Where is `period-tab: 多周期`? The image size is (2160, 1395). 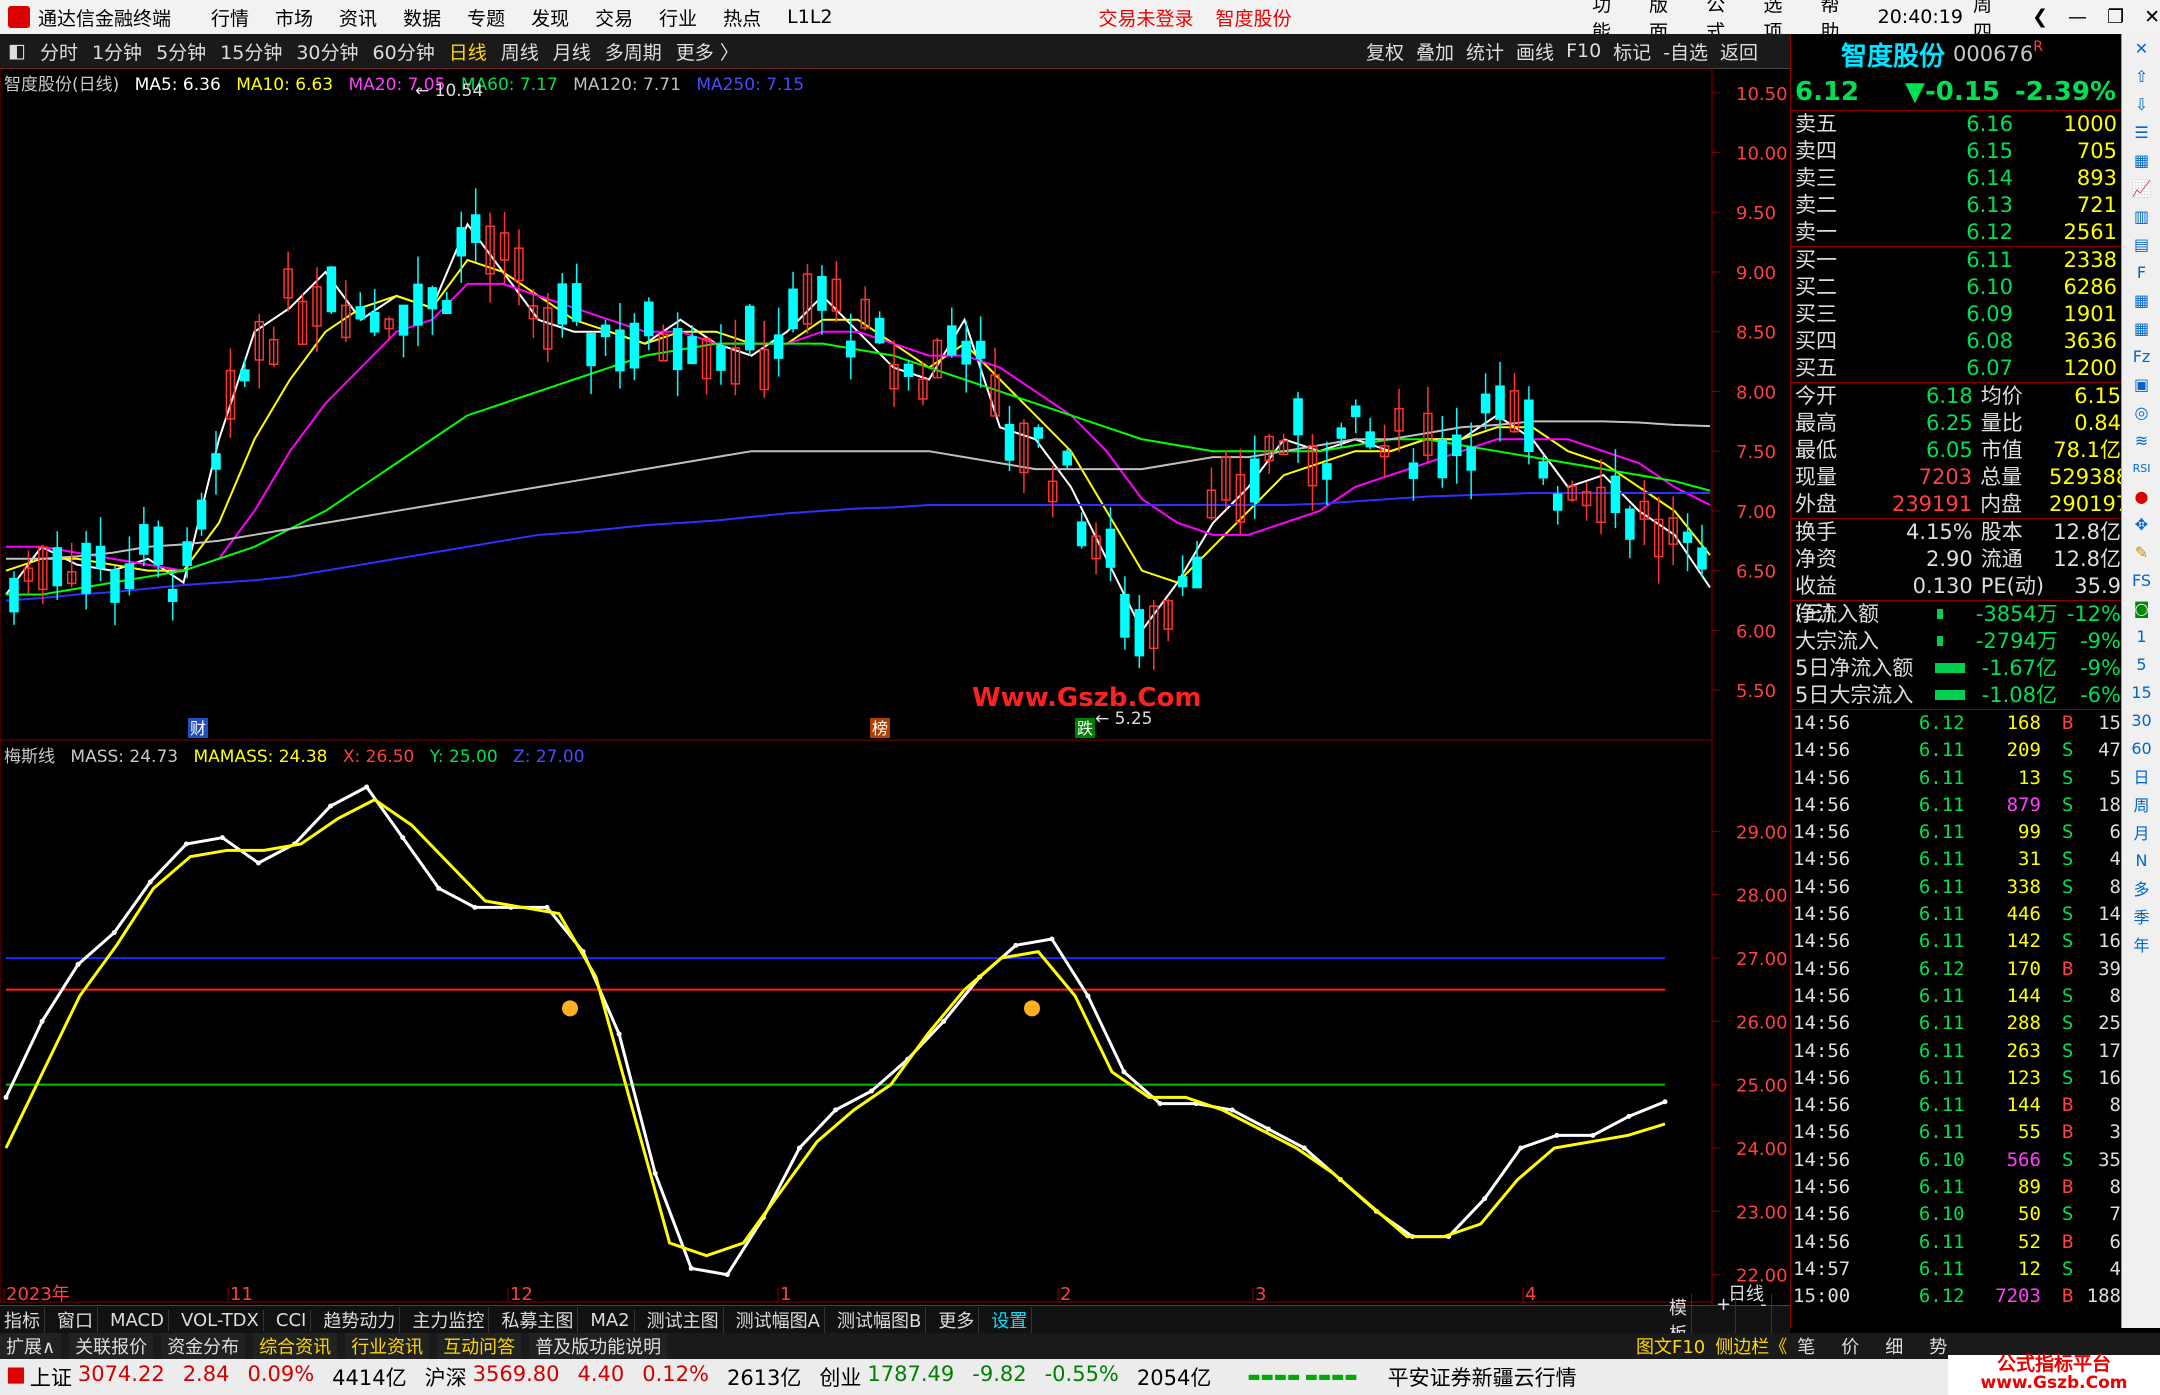 period-tab: 多周期 is located at coordinates (633, 51).